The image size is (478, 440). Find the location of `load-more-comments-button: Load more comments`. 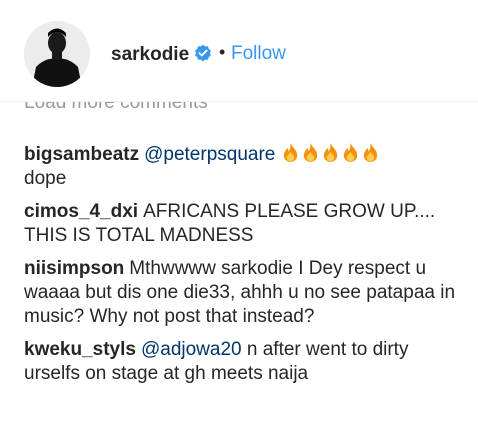

load-more-comments-button: Load more comments is located at coordinates (174, 110).